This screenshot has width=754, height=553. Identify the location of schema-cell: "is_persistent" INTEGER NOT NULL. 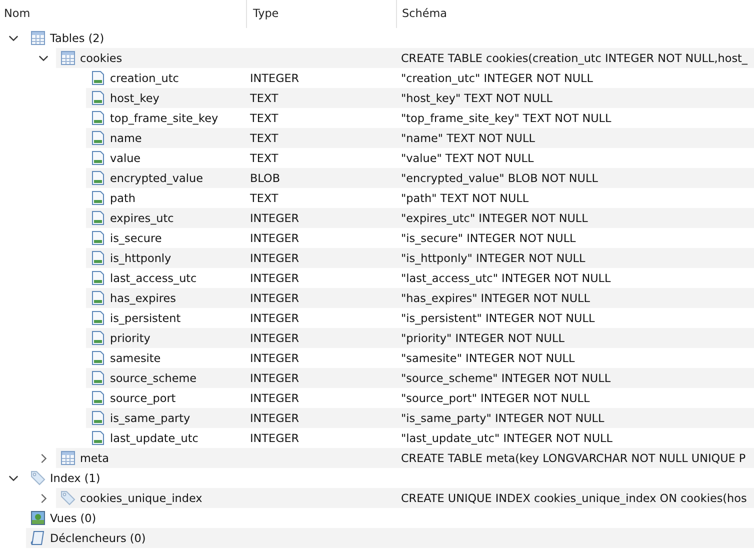
(498, 318).